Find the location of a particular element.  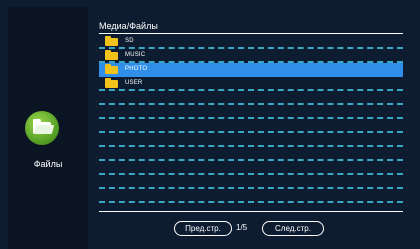

list-item-label: SD is located at coordinates (129, 41).